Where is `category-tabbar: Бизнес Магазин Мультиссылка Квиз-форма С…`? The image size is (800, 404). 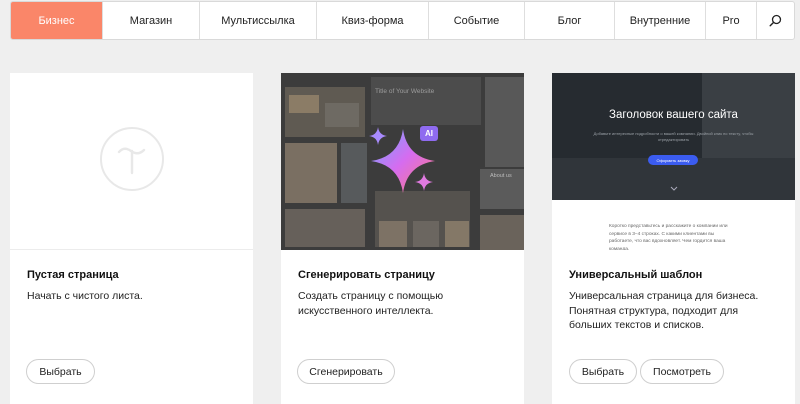 category-tabbar: Бизнес Магазин Мультиссылка Квиз-форма С… is located at coordinates (402, 20).